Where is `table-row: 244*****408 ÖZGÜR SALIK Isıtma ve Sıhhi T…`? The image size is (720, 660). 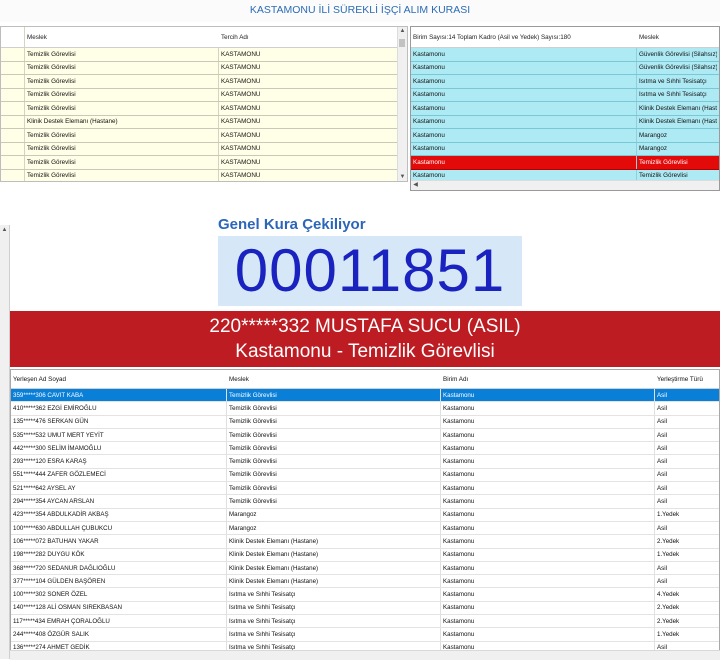
table-row: 244*****408 ÖZGÜR SALIK Isıtma ve Sıhhi T… is located at coordinates (365, 635).